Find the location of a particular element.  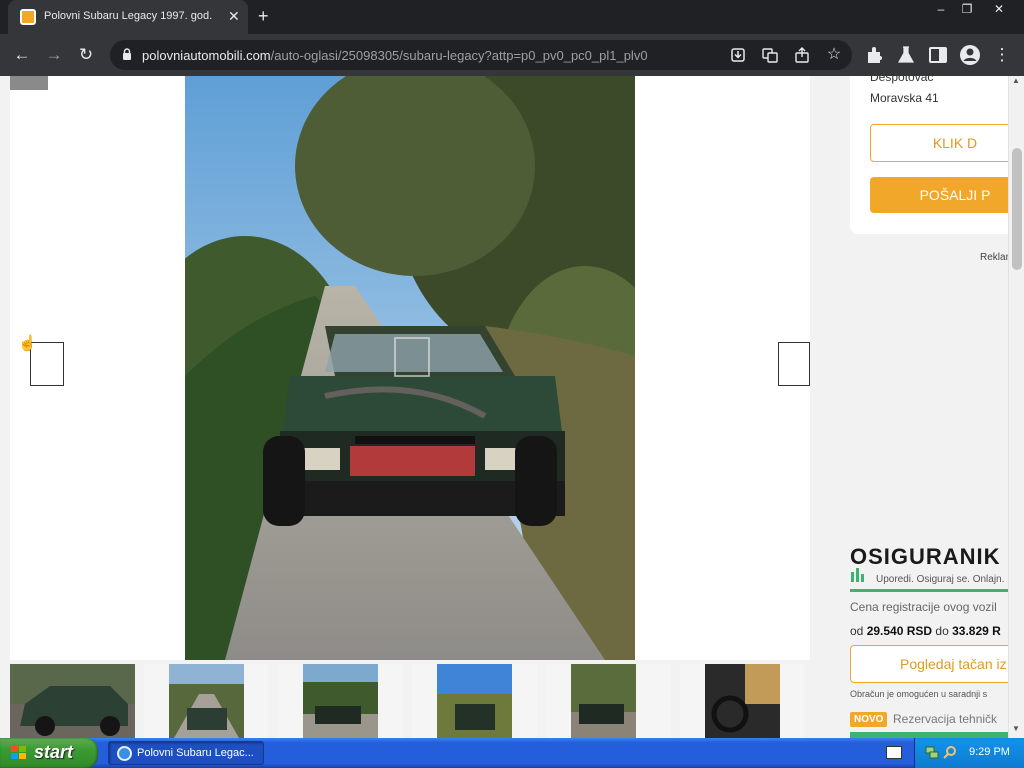

new-badge: NOVO is located at coordinates (869, 719).